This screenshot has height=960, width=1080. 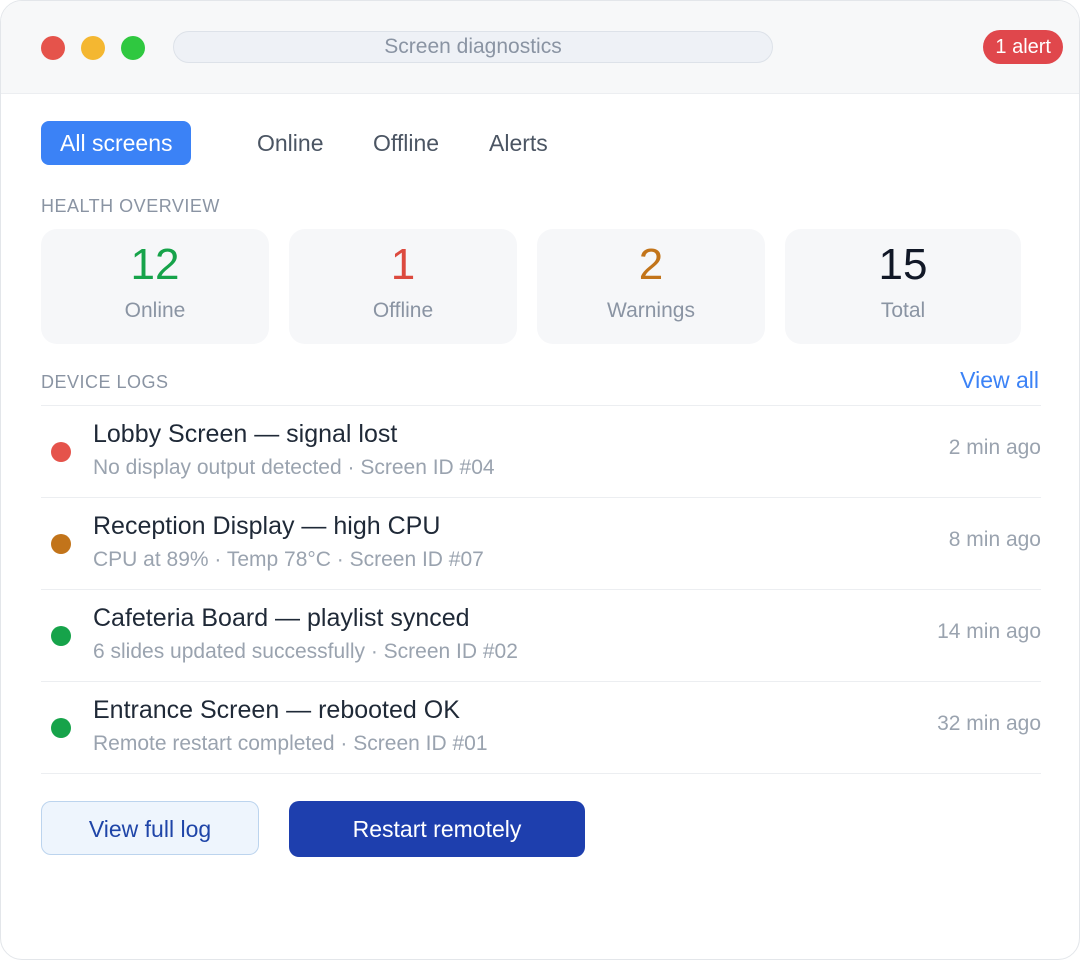 I want to click on tab-all-screens: All screens, so click(x=116, y=143).